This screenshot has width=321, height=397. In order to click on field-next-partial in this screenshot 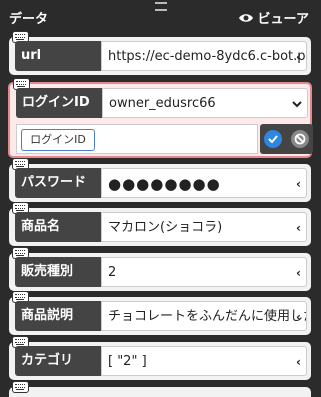, I will do `click(160, 389)`.